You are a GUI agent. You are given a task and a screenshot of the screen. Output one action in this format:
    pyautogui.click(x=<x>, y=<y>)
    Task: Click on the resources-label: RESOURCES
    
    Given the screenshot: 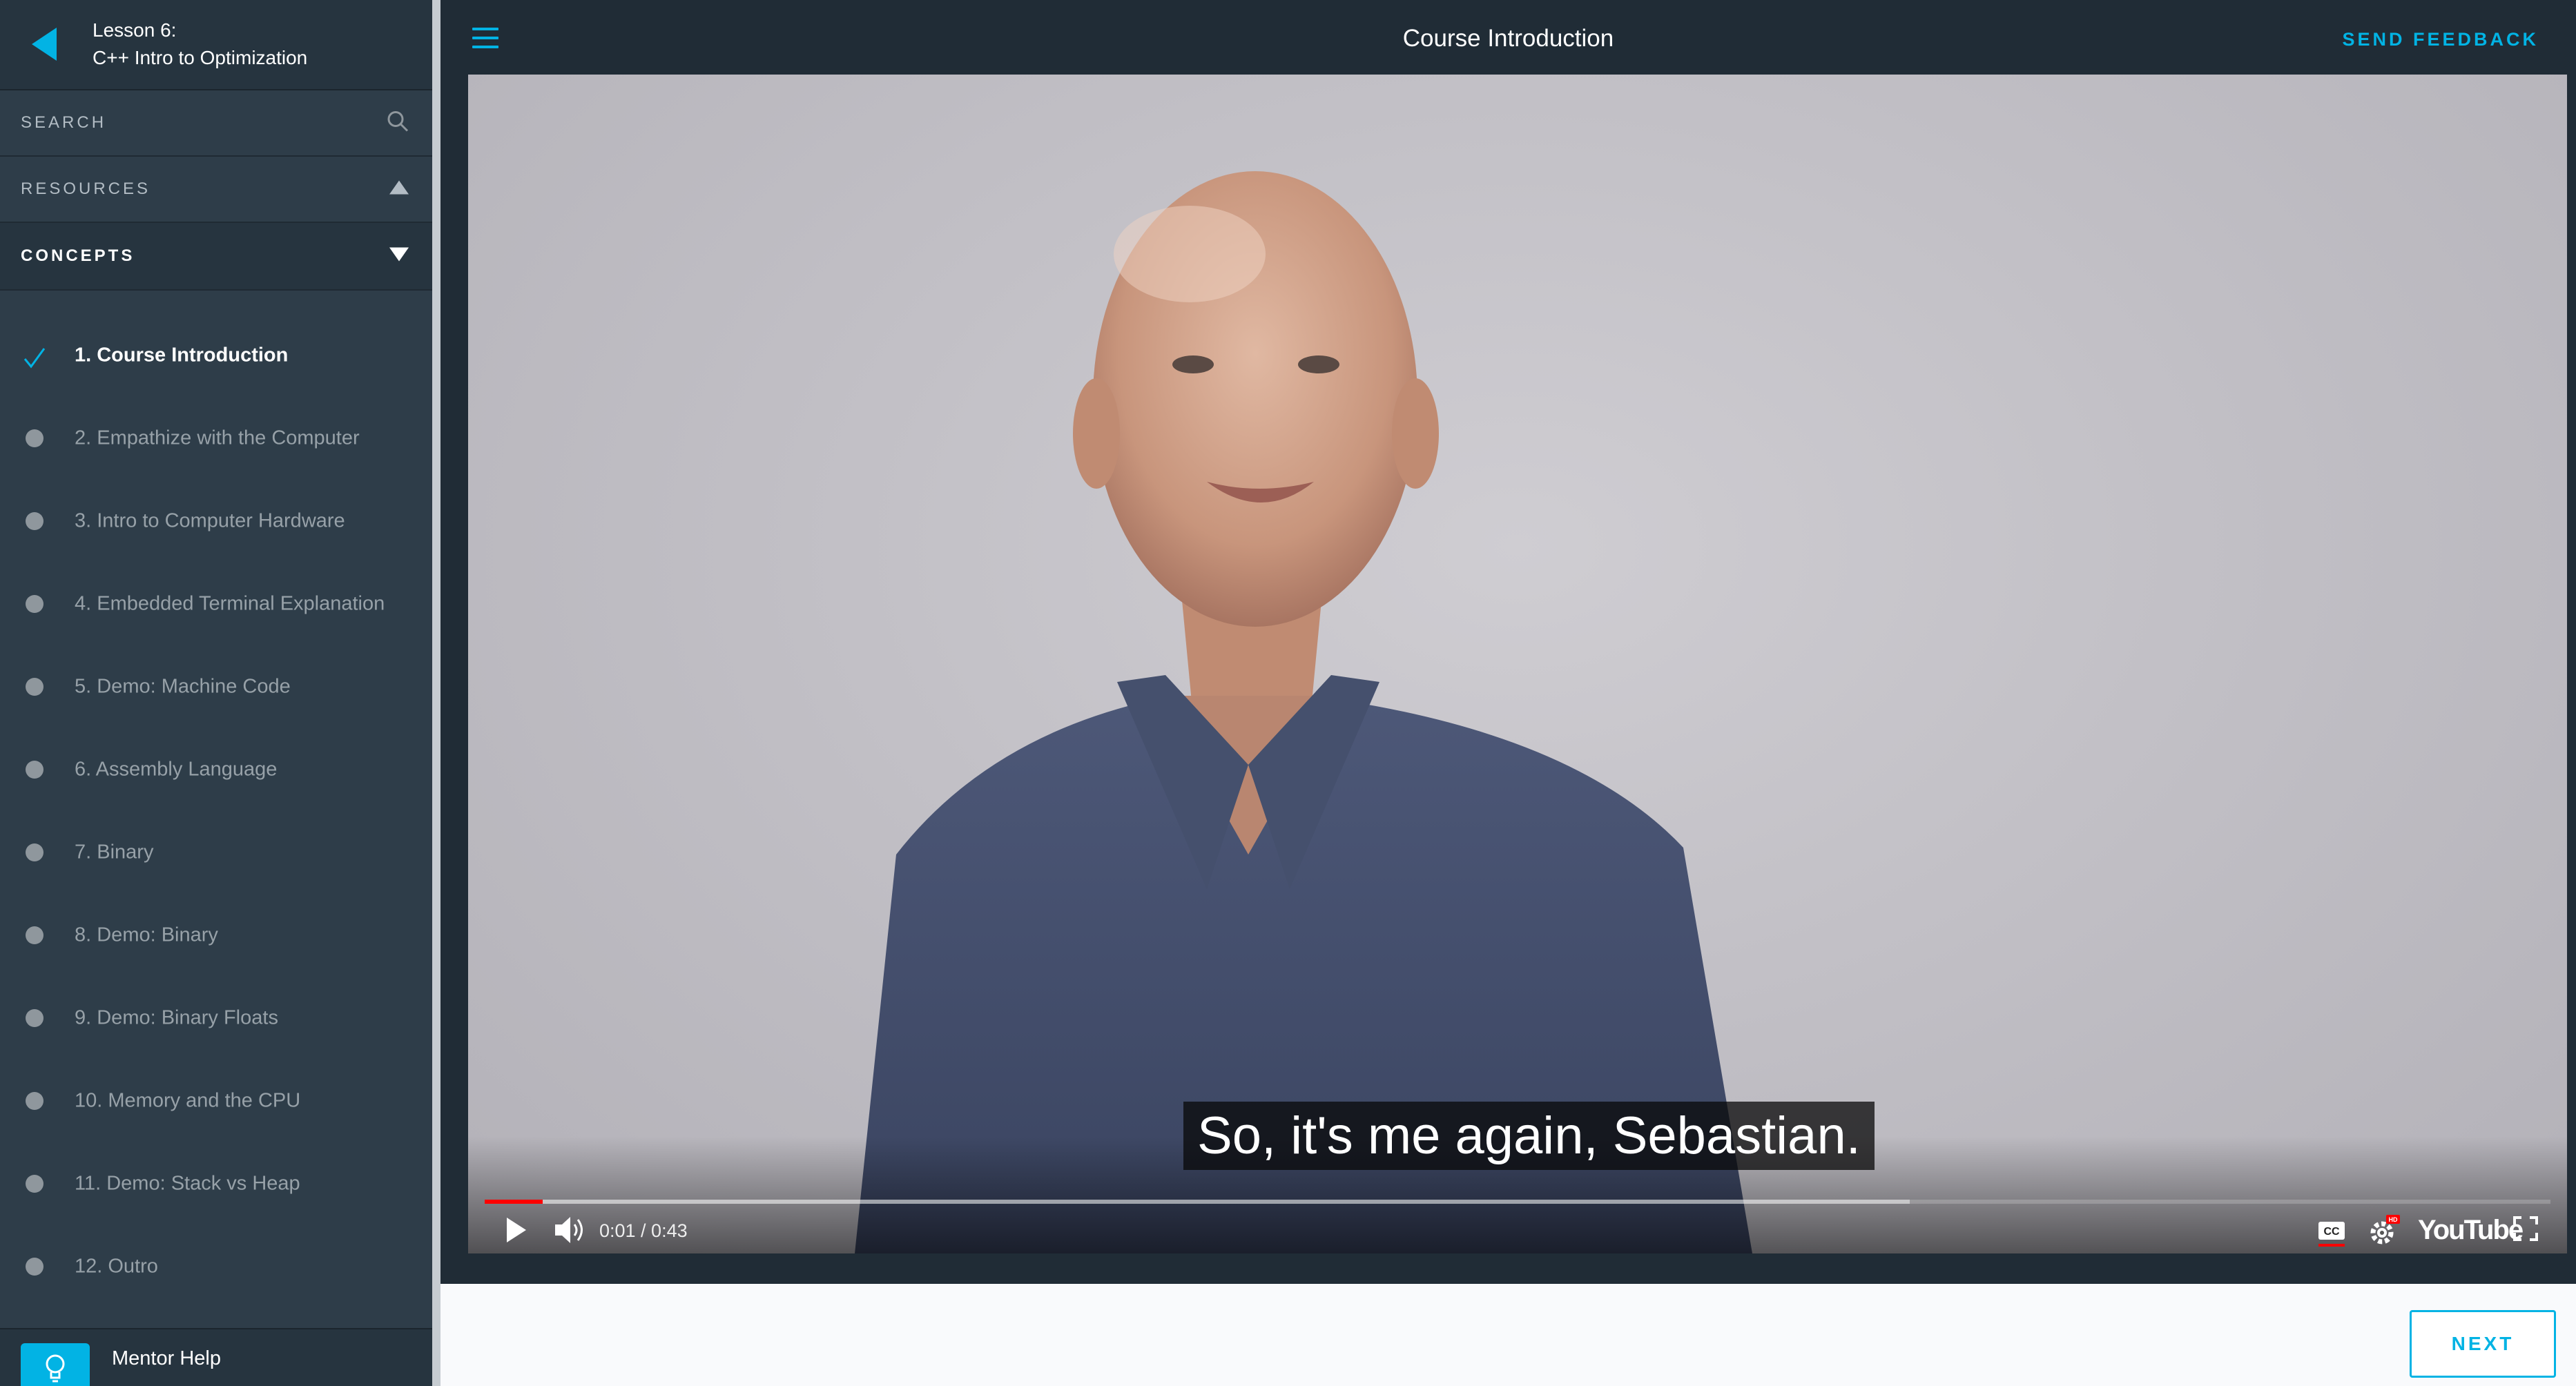 What is the action you would take?
    pyautogui.click(x=86, y=189)
    